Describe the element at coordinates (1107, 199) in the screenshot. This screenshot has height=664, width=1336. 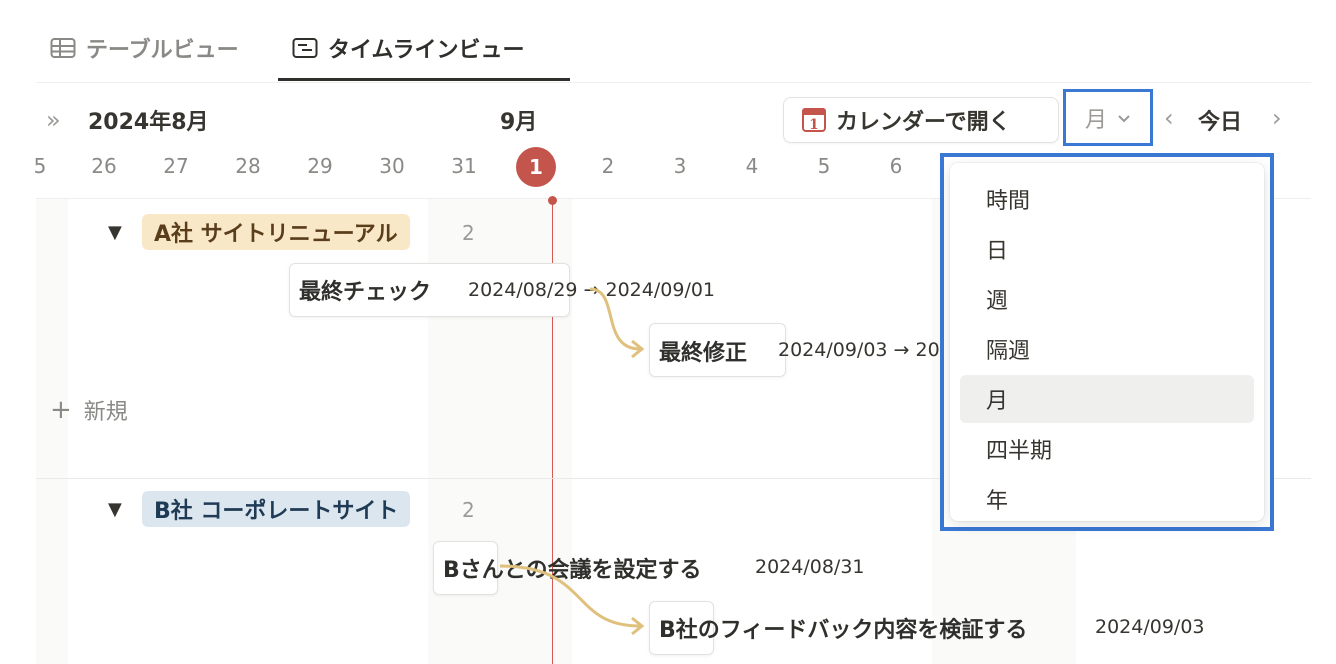
I see `period-option-hour: 時間` at that location.